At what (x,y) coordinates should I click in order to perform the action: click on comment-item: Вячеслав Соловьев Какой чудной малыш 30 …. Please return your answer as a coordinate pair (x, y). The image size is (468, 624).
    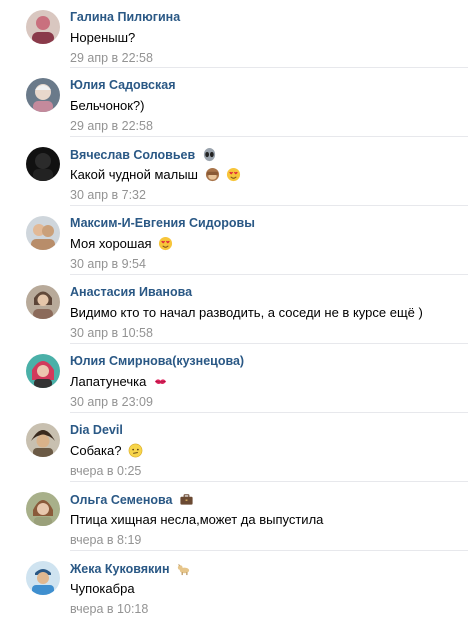
    Looking at the image, I should click on (234, 171).